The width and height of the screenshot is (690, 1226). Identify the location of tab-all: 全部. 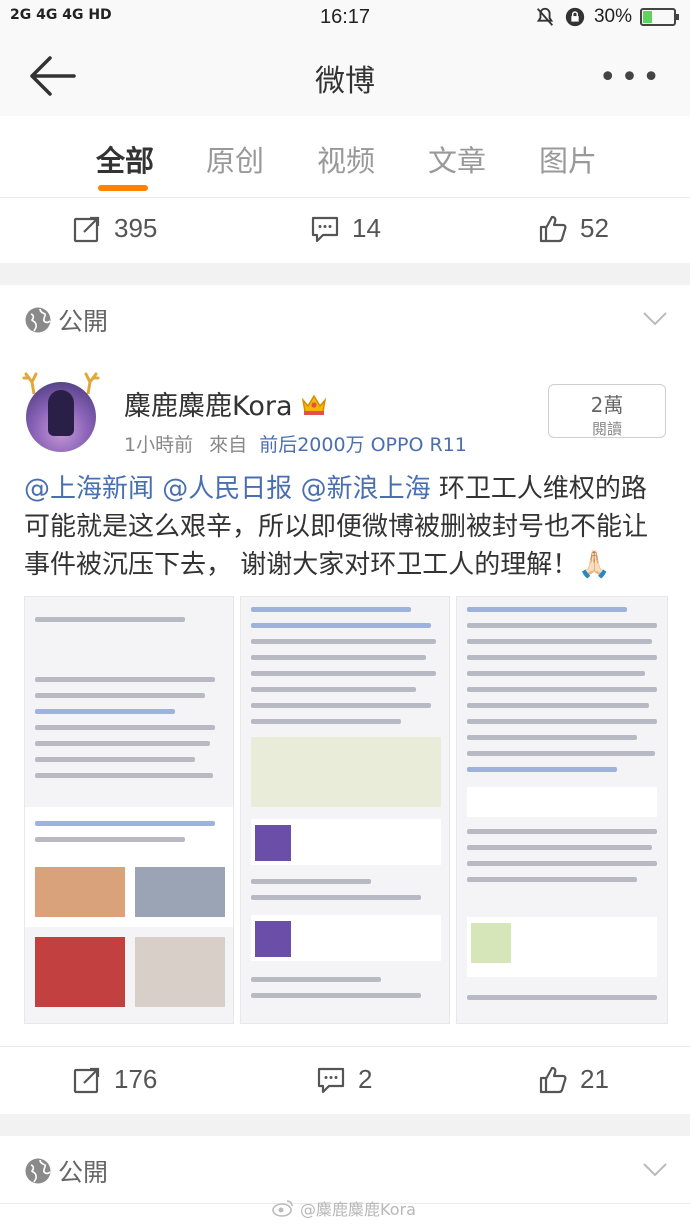
(125, 159).